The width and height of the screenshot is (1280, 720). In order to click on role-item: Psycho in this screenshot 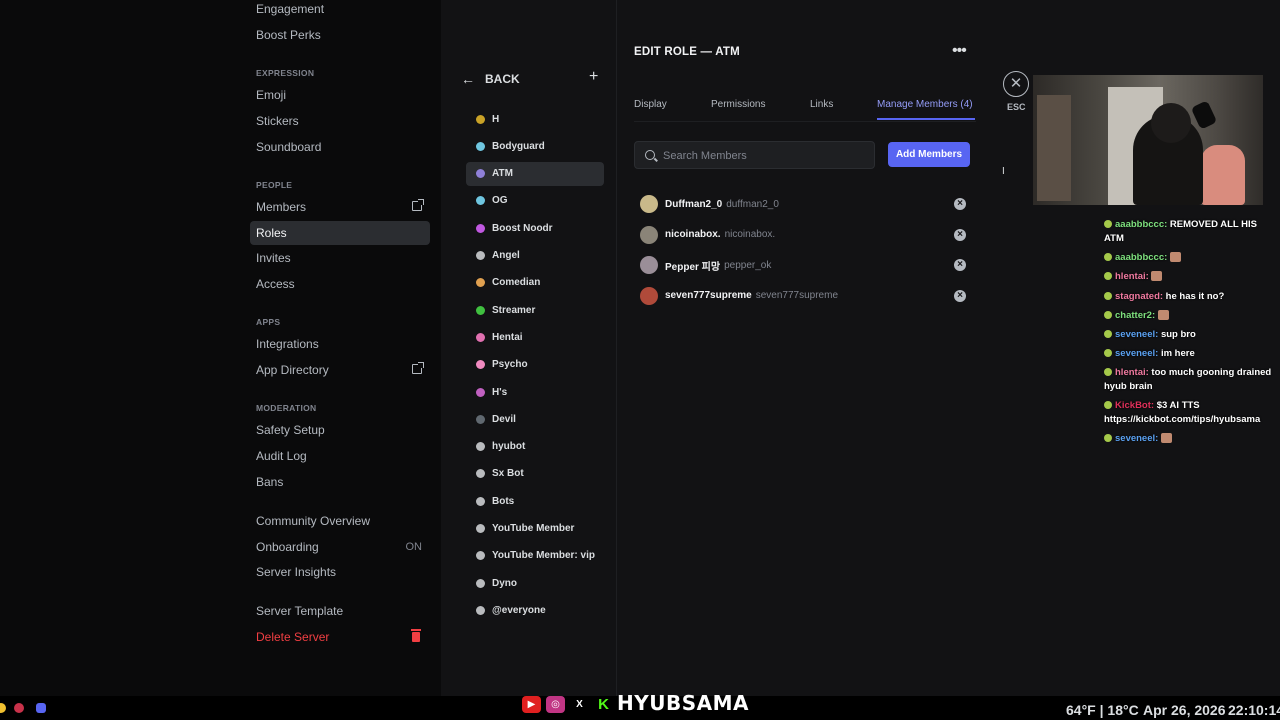, I will do `click(535, 365)`.